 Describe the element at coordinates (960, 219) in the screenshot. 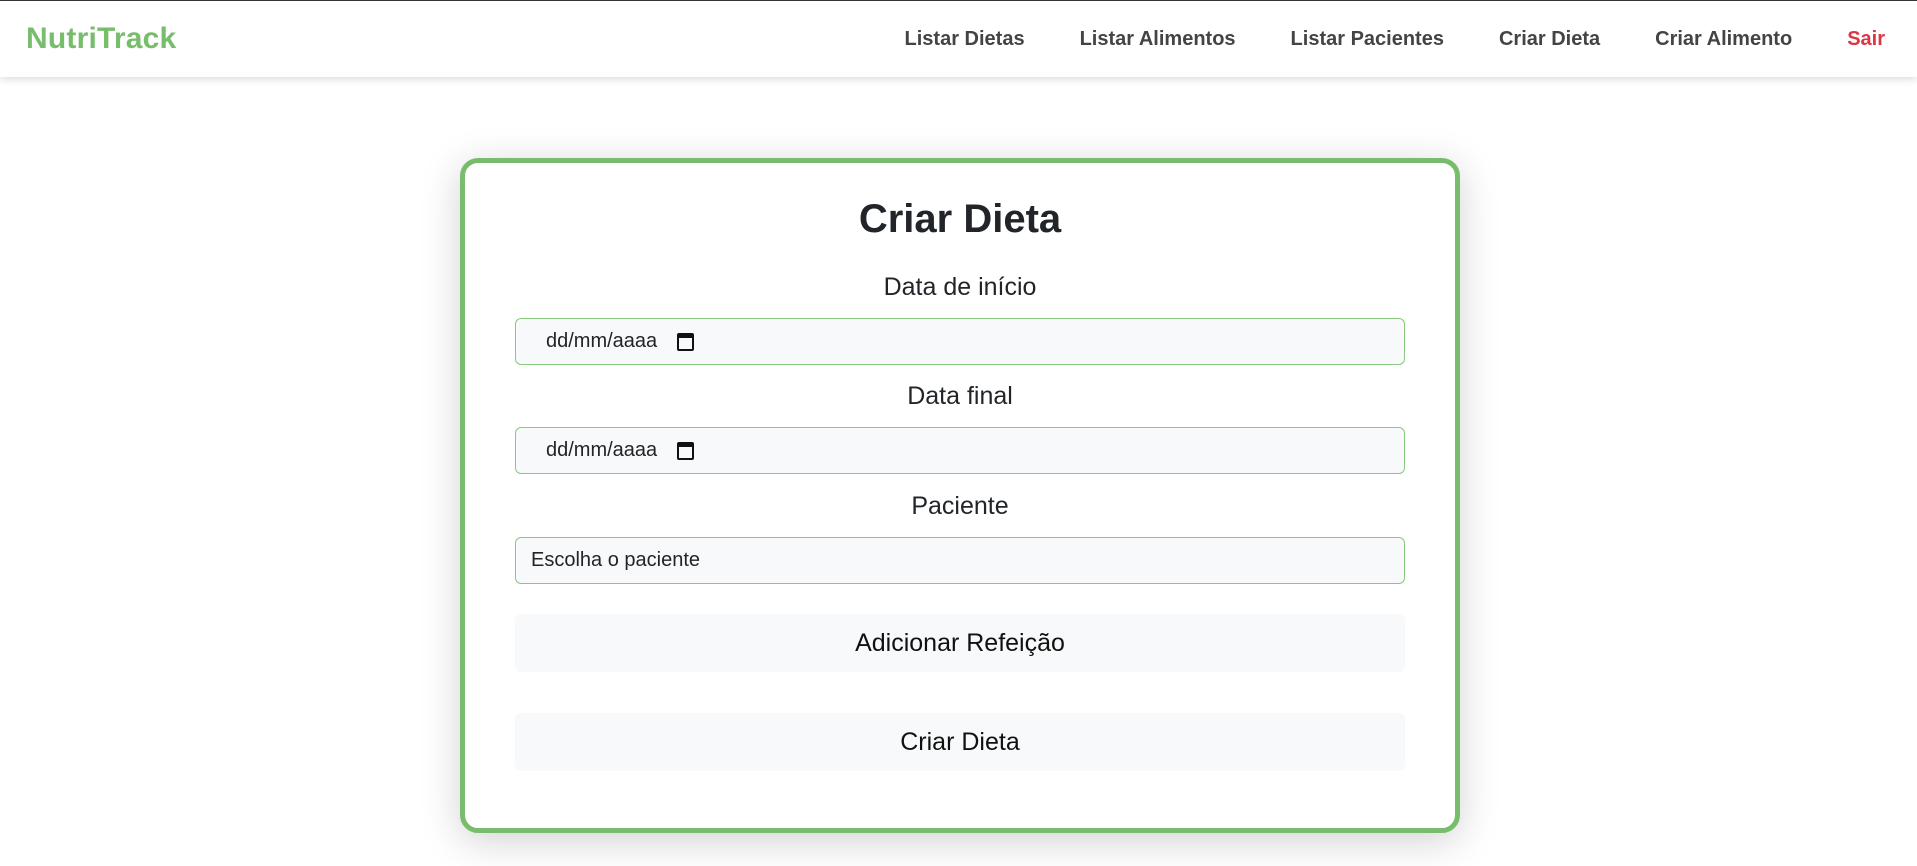

I see `form-title: Criar Dieta` at that location.